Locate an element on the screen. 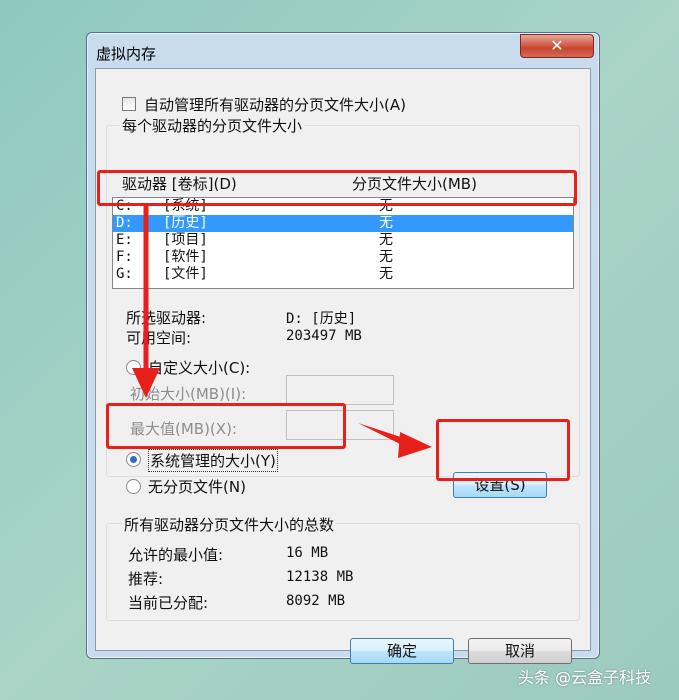 The width and height of the screenshot is (679, 700). arrow-right-icon is located at coordinates (395, 440).